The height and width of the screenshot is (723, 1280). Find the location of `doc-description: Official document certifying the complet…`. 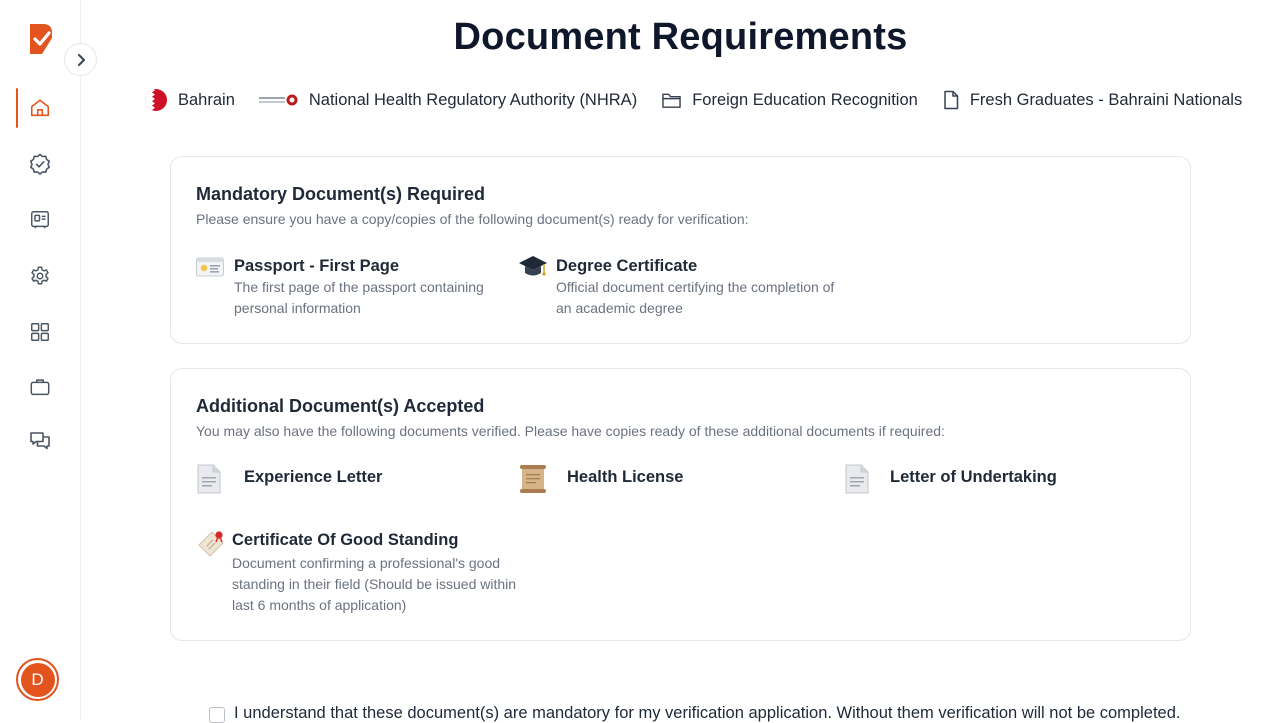

doc-description: Official document certifying the complet… is located at coordinates (695, 297).